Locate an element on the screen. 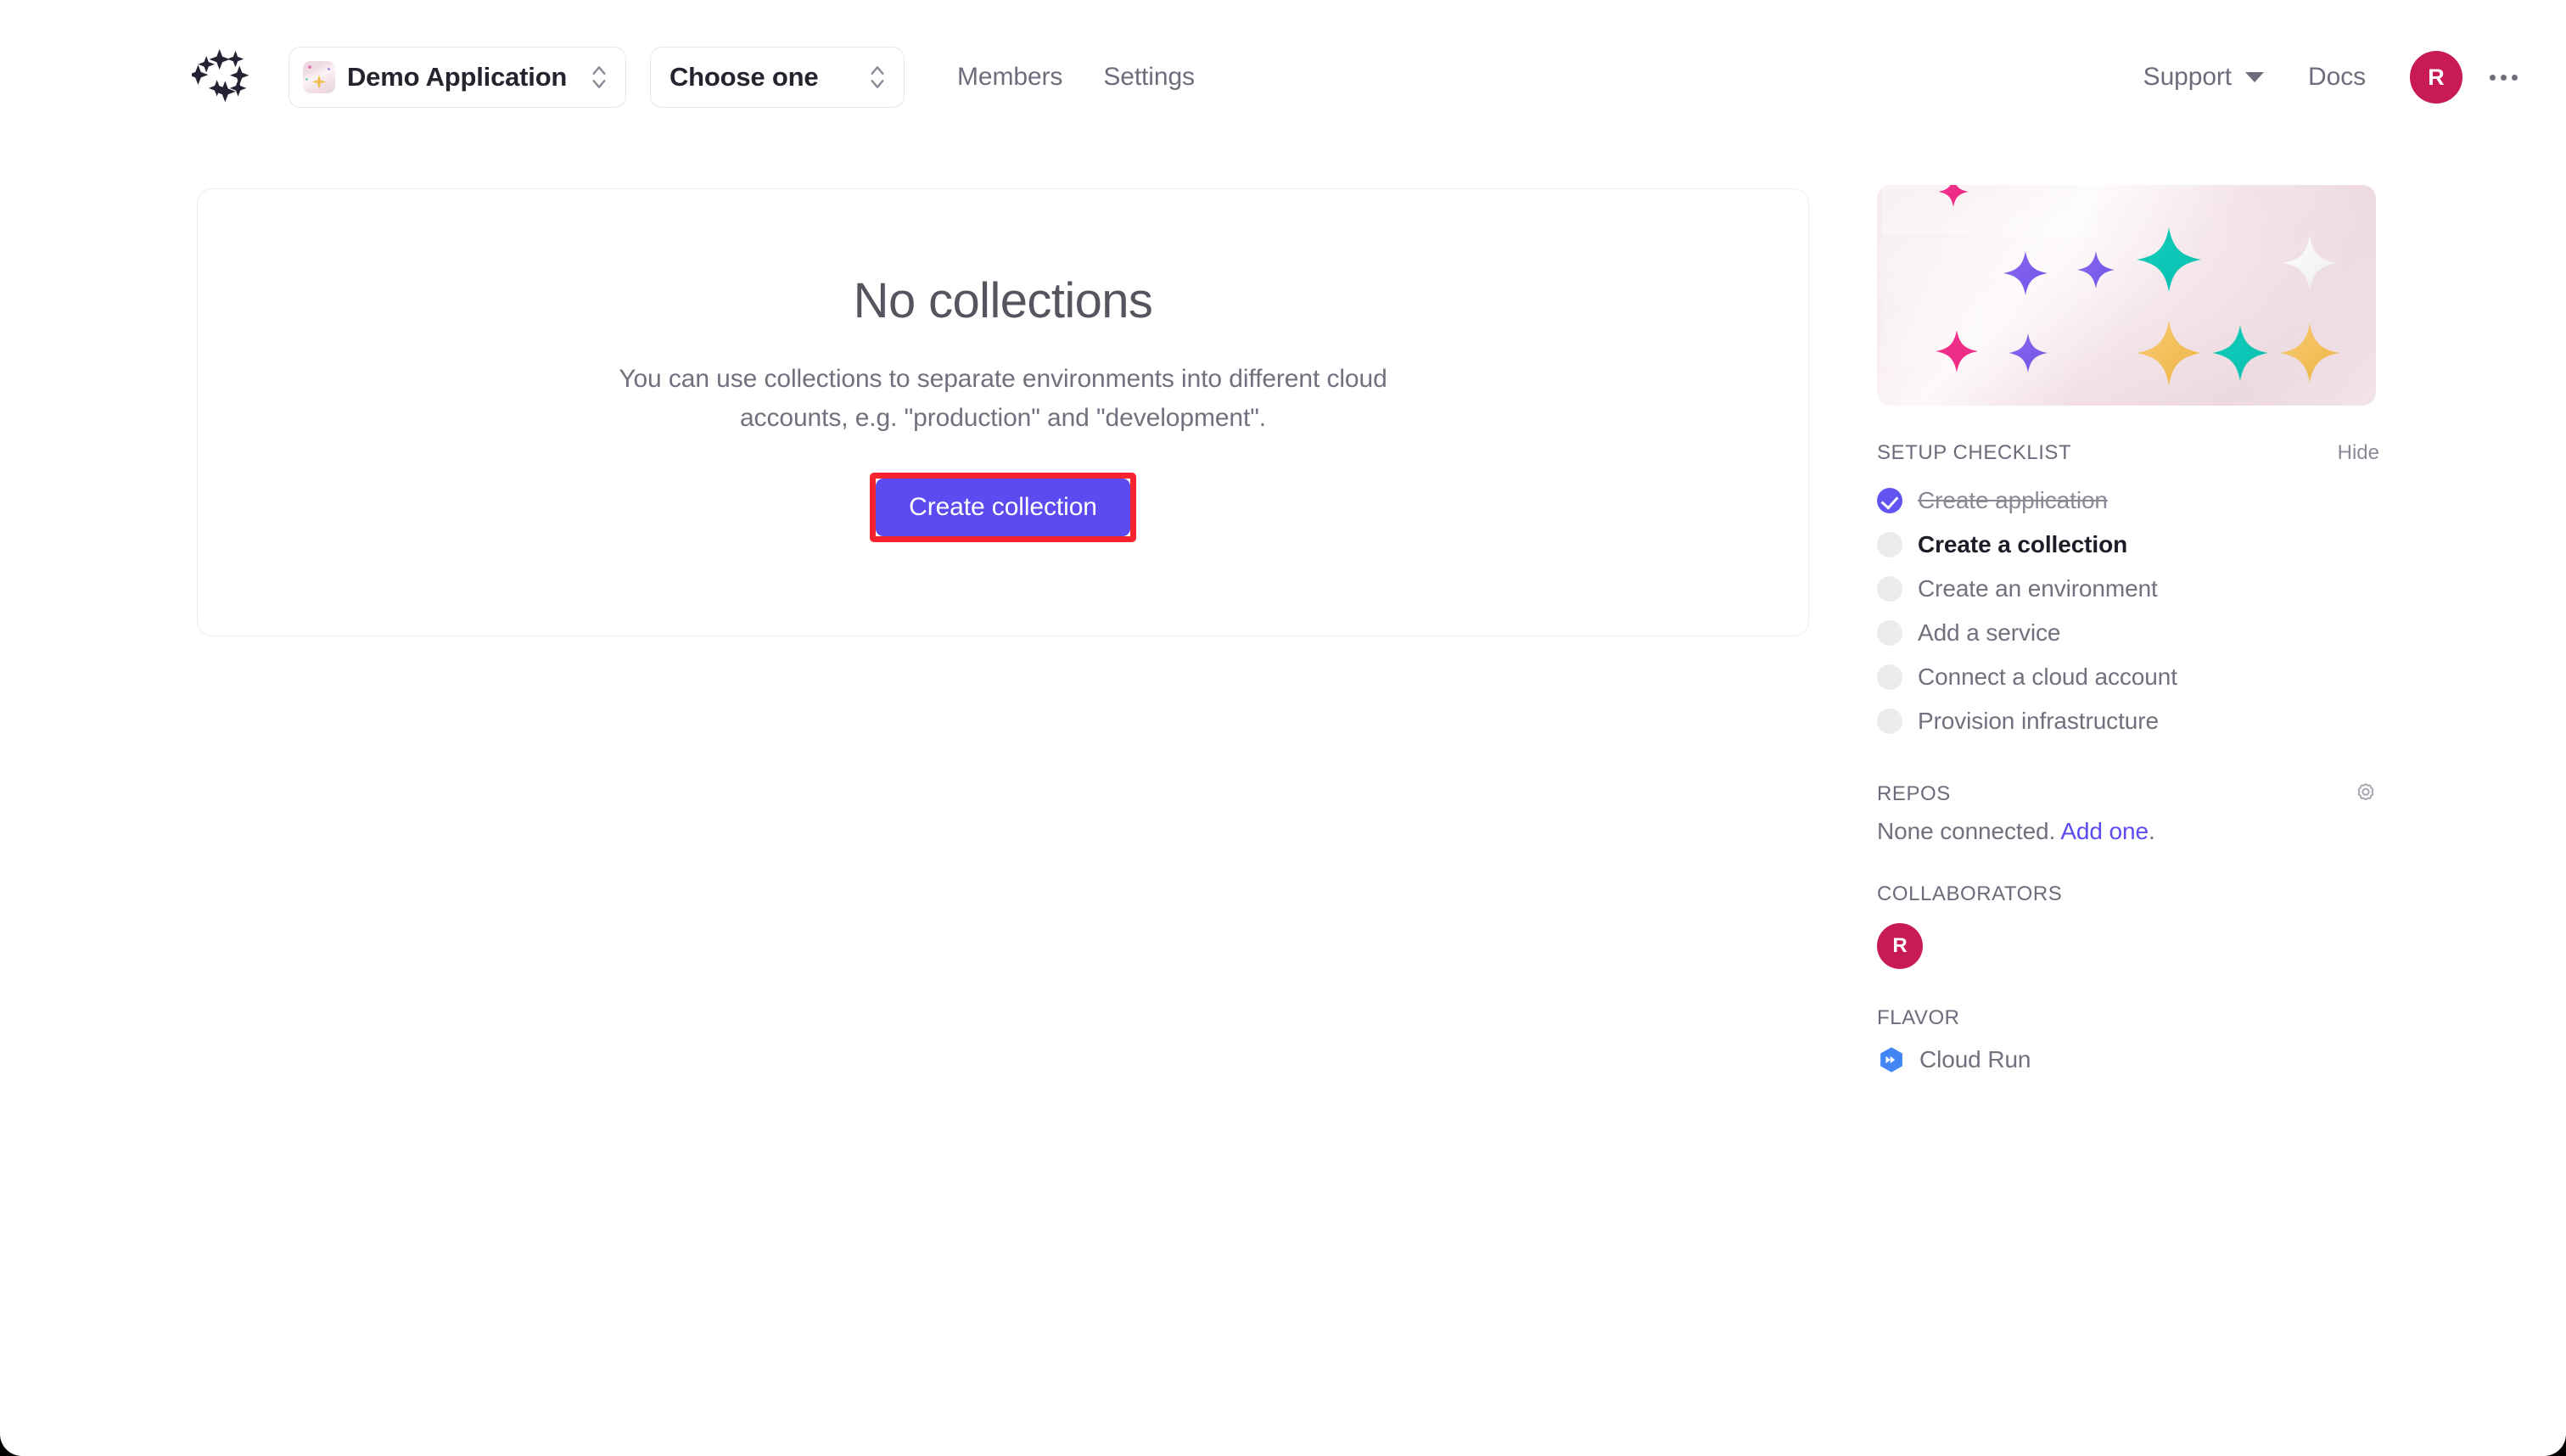  create-collection-wrapper: Create collection is located at coordinates (1003, 508).